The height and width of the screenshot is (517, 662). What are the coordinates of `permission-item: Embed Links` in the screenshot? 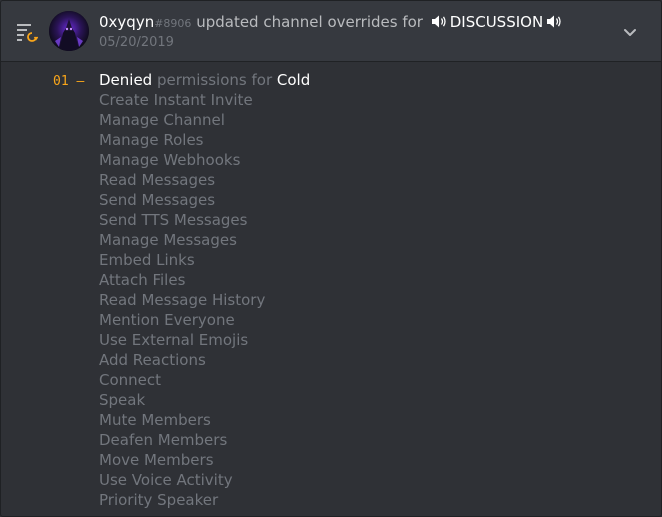 It's located at (147, 260).